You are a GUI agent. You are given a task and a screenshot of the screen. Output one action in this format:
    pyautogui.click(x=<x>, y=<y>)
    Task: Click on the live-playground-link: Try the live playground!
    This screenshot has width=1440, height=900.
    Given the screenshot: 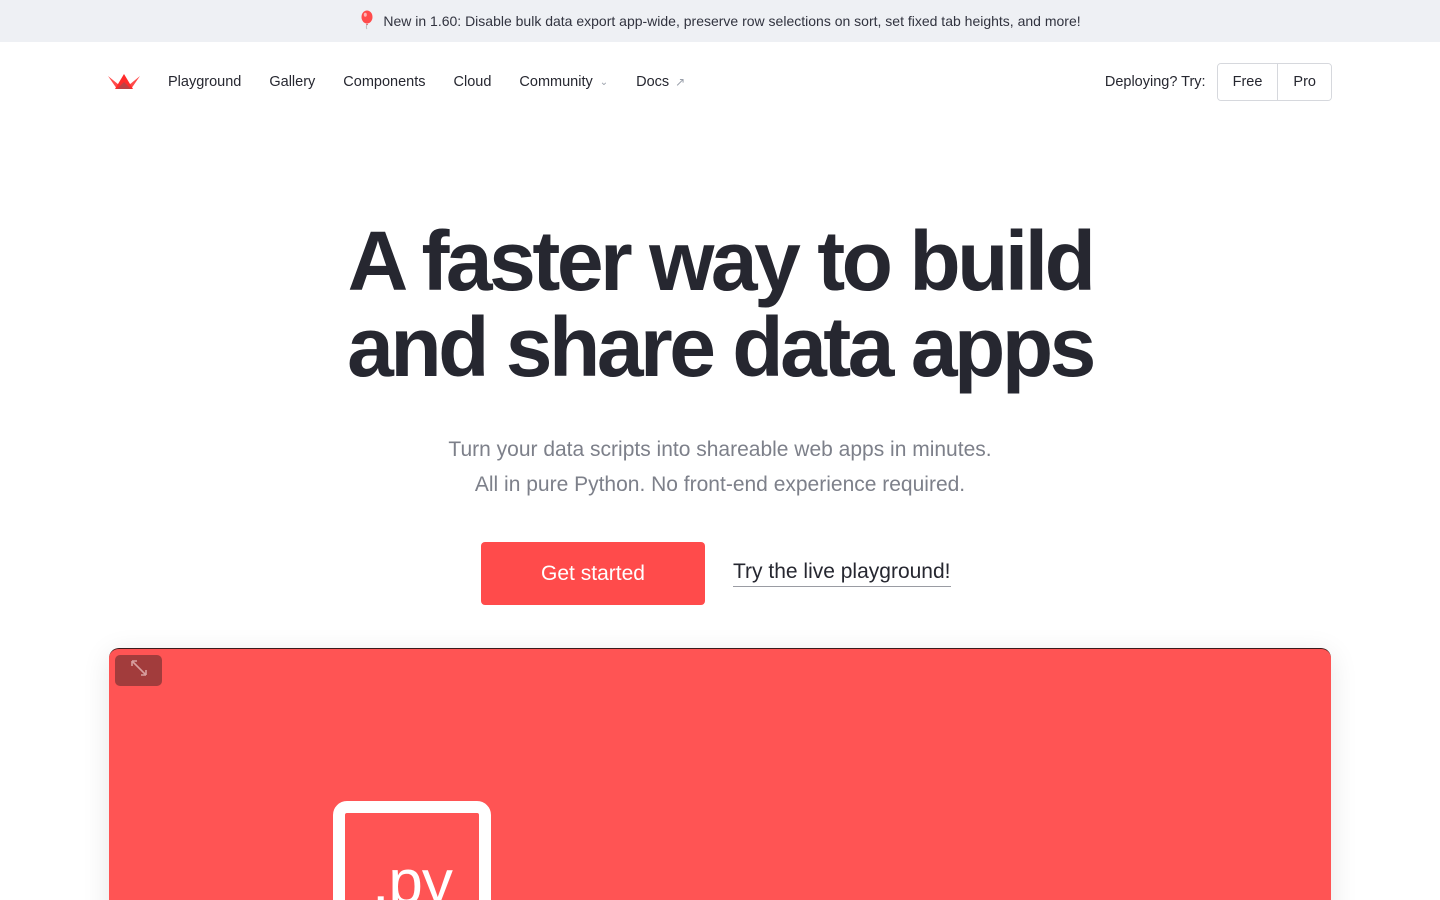 What is the action you would take?
    pyautogui.click(x=842, y=573)
    